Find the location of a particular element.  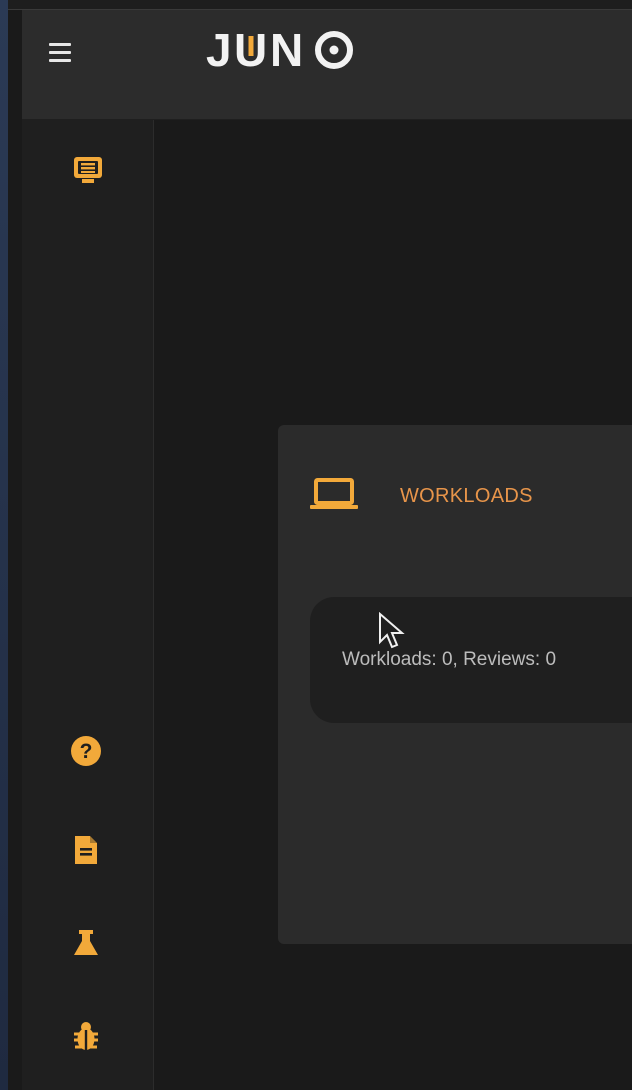

workloads-summary-panel: Workloads: 0, Reviews: 0 is located at coordinates (471, 660).